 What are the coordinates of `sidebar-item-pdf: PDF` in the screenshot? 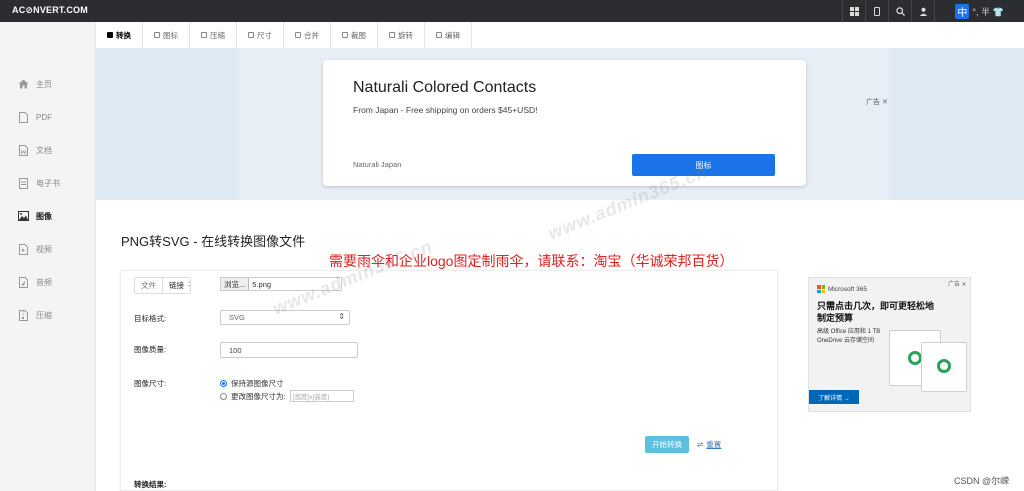 It's located at (48, 117).